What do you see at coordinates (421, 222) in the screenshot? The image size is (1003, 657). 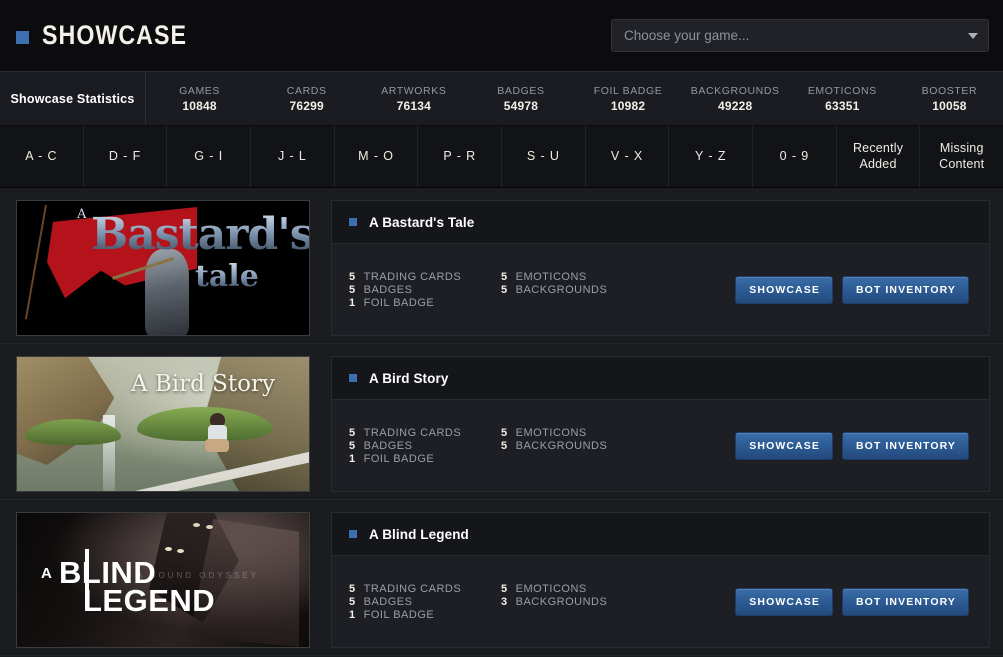 I see `game-title: A Bastard's Tale` at bounding box center [421, 222].